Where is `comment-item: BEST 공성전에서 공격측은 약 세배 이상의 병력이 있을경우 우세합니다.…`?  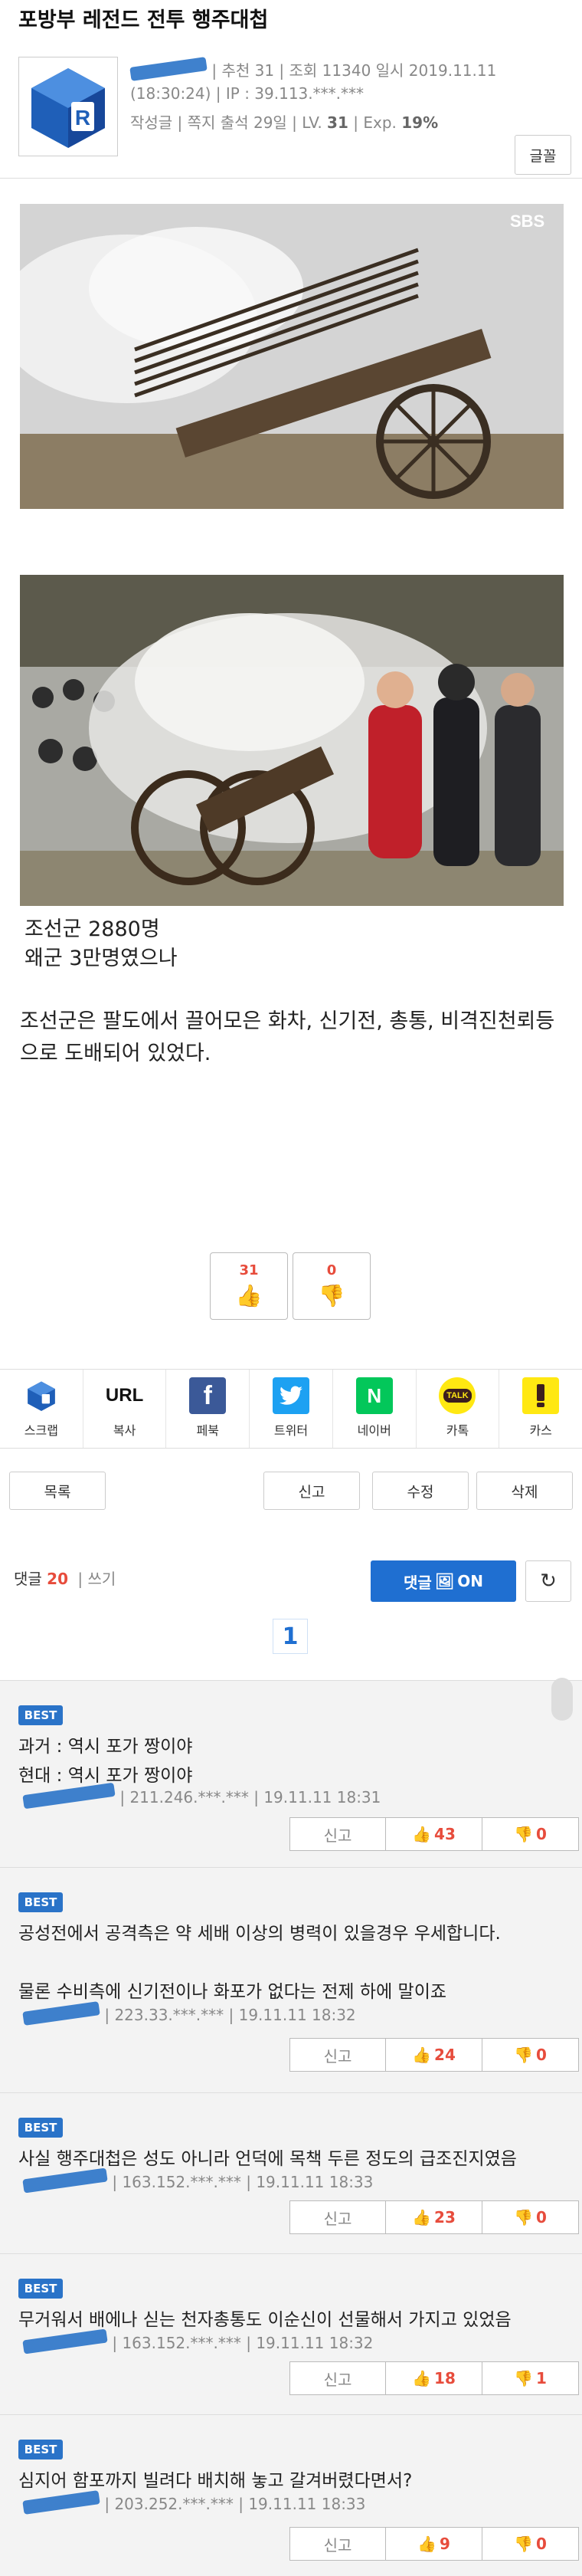 comment-item: BEST 공성전에서 공격측은 약 세배 이상의 병력이 있을경우 우세합니다.… is located at coordinates (291, 1979).